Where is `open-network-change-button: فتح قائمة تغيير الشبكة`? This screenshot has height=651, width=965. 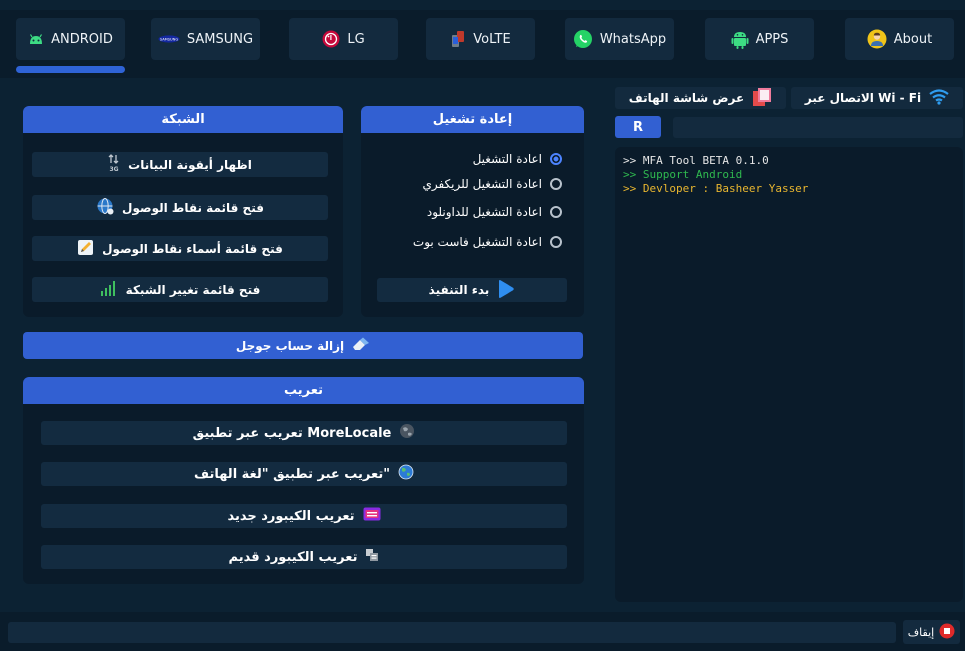
open-network-change-button: فتح قائمة تغيير الشبكة is located at coordinates (180, 289).